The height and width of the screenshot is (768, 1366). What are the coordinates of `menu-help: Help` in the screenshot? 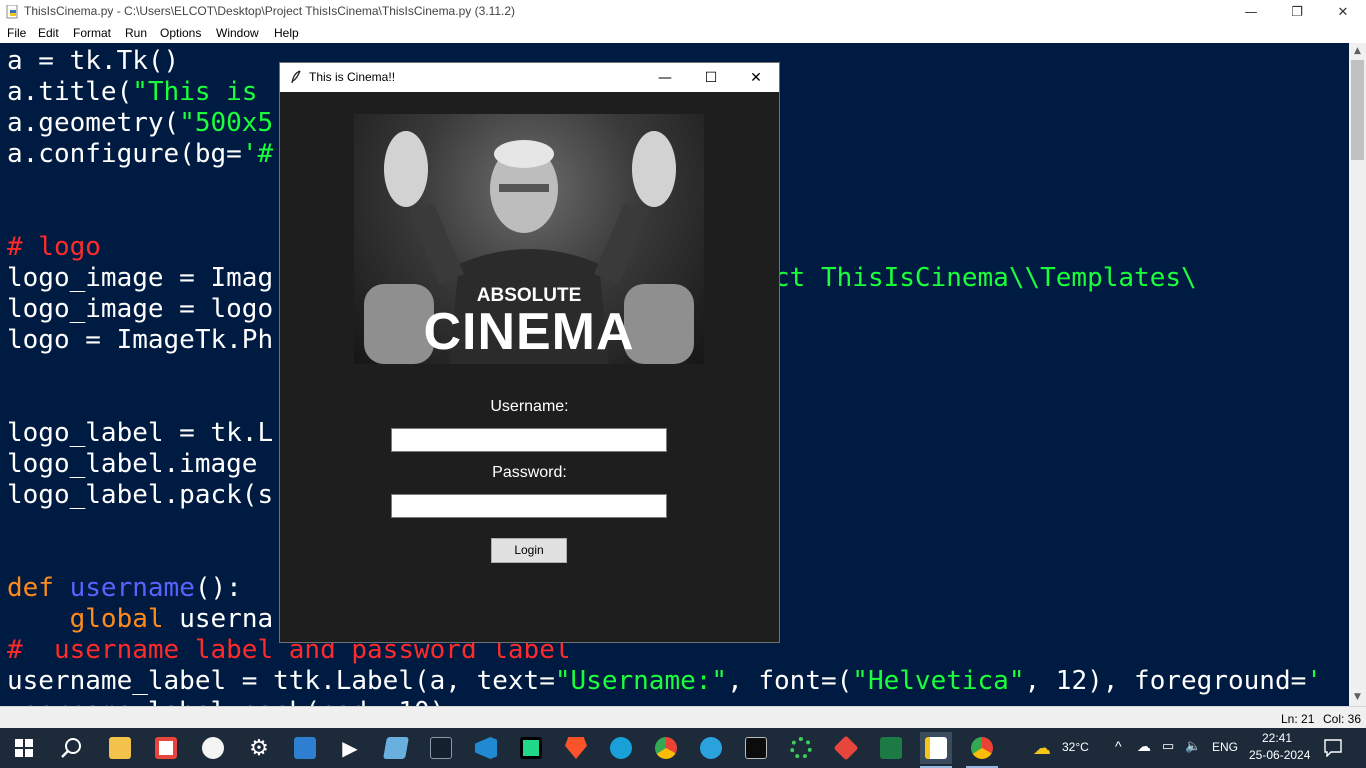 It's located at (286, 32).